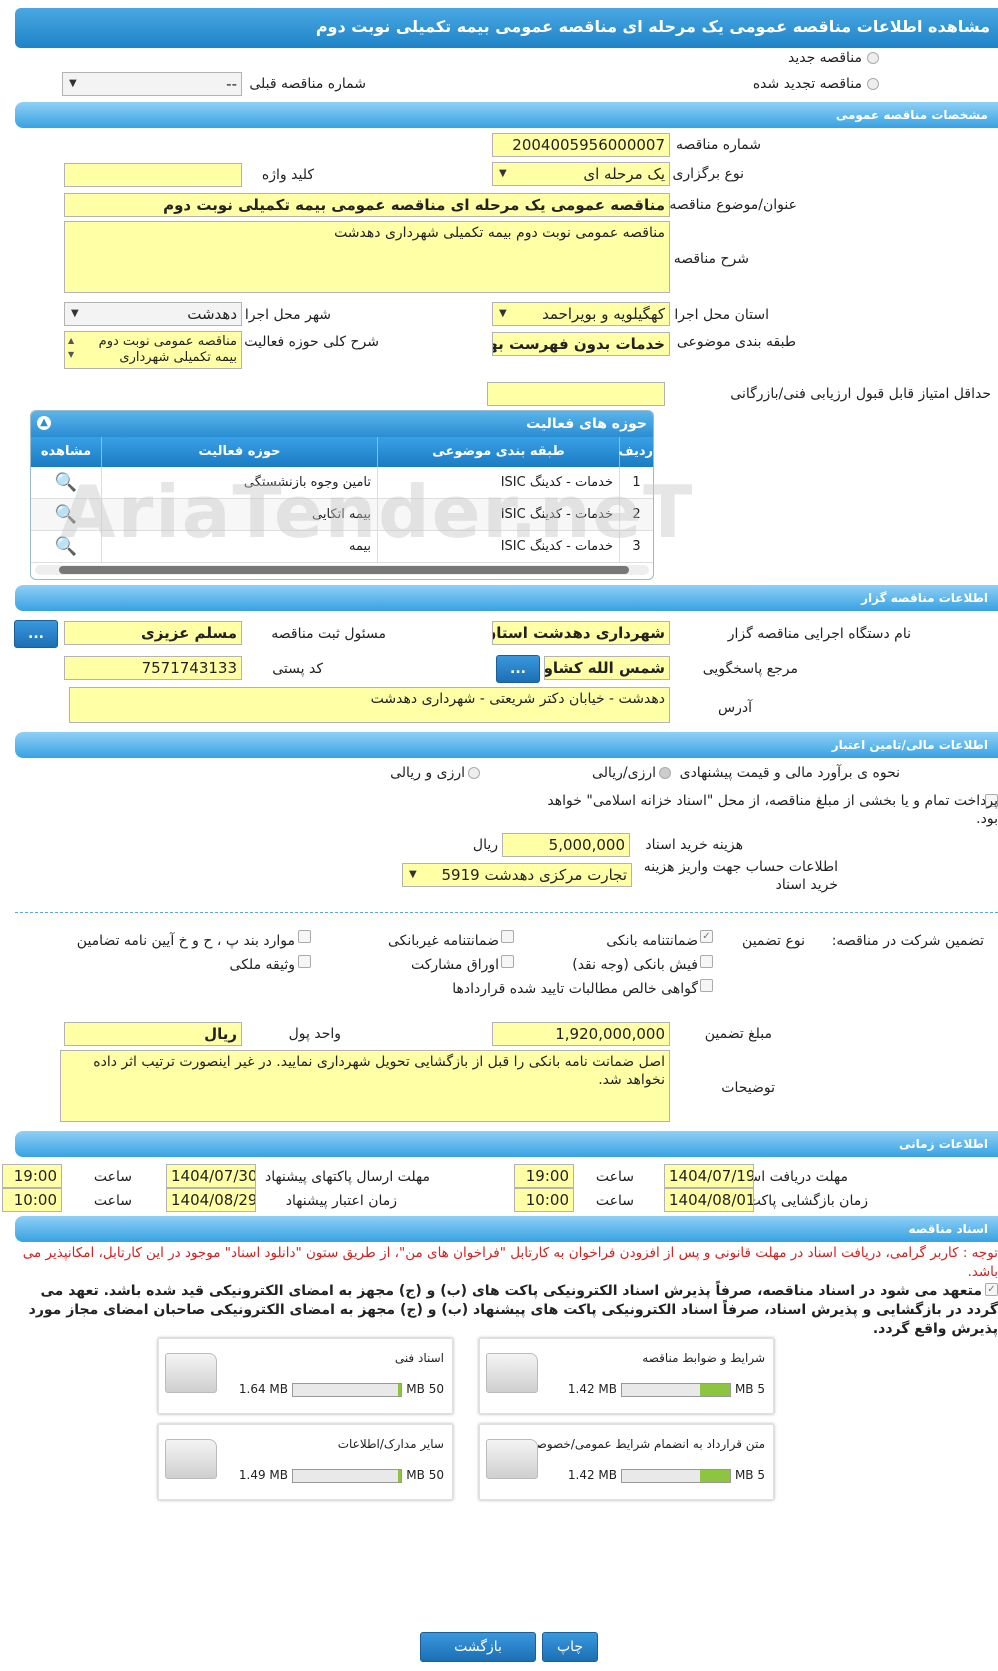 Image resolution: width=998 pixels, height=1671 pixels. I want to click on g-items-checkbox, so click(304, 936).